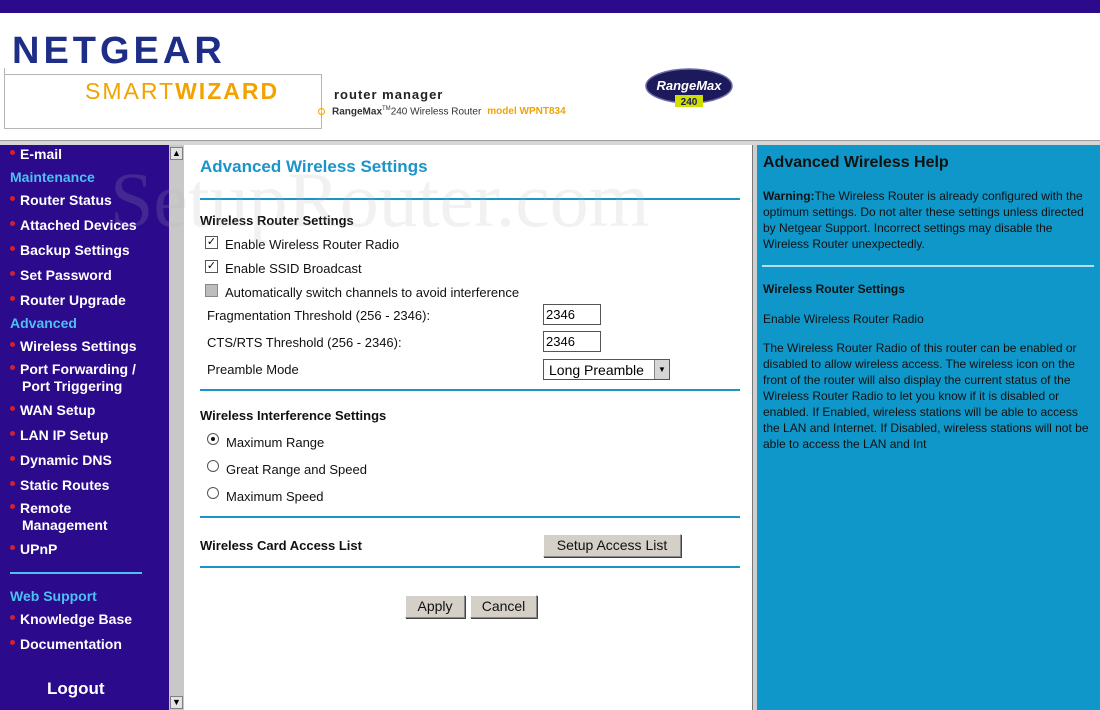  What do you see at coordinates (281, 545) in the screenshot?
I see `access-list-title: Wireless Card Access List` at bounding box center [281, 545].